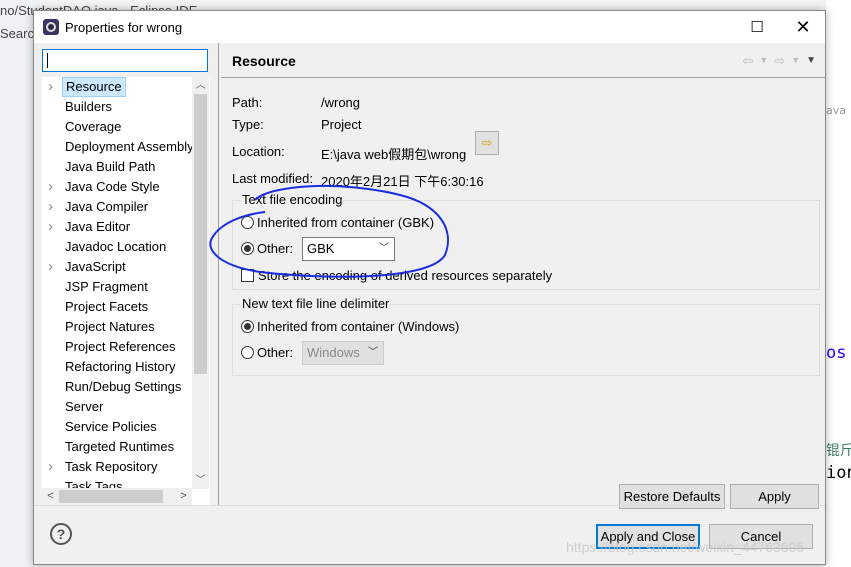 The image size is (851, 567). I want to click on hand-drawn-annotation, so click(329, 231).